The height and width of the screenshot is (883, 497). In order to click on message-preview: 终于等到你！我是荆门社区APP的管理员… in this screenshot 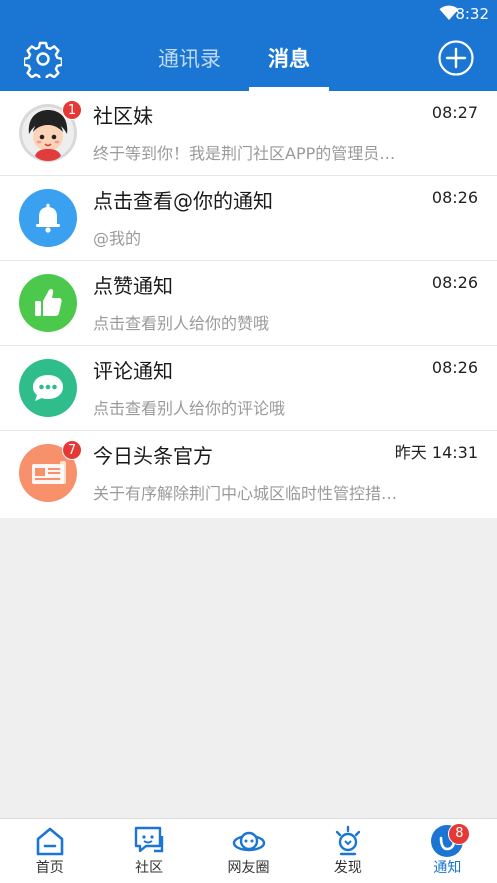, I will do `click(244, 153)`.